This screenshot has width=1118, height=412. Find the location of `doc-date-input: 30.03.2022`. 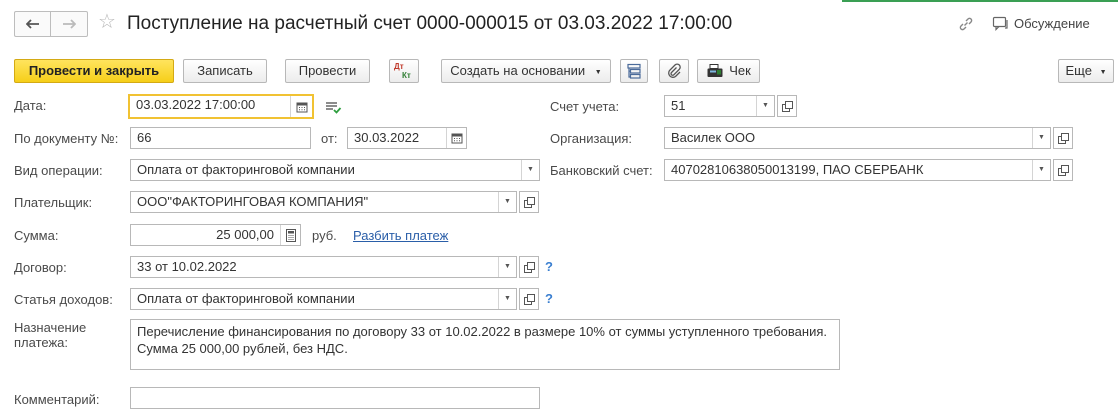

doc-date-input: 30.03.2022 is located at coordinates (407, 138).